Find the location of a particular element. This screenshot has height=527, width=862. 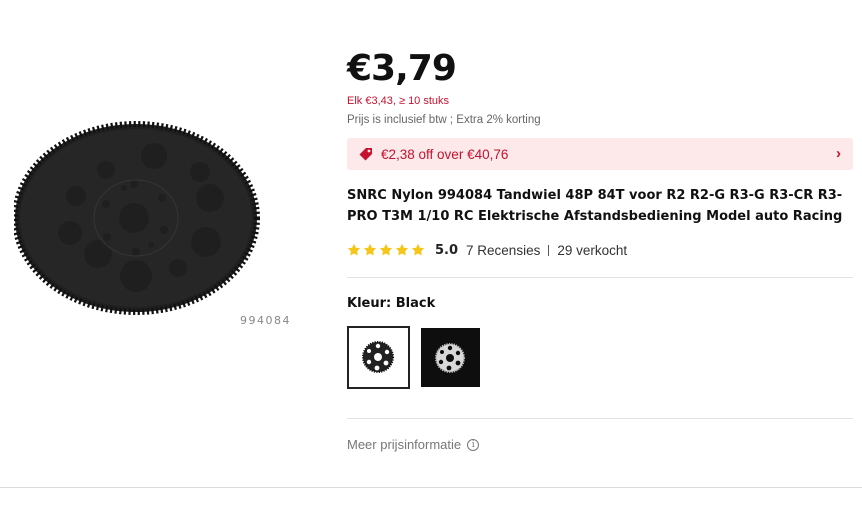

gear-image: 994084 is located at coordinates (152, 224).